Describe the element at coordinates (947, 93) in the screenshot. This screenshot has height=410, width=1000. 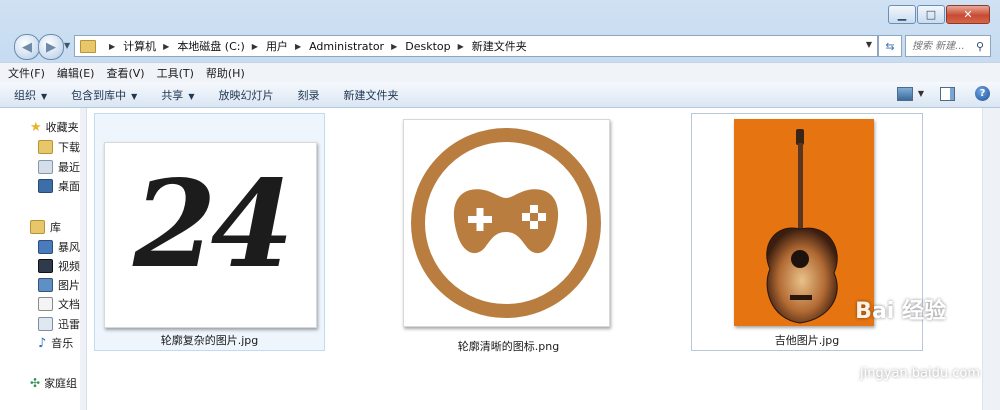
I see `preview-pane-icon` at that location.